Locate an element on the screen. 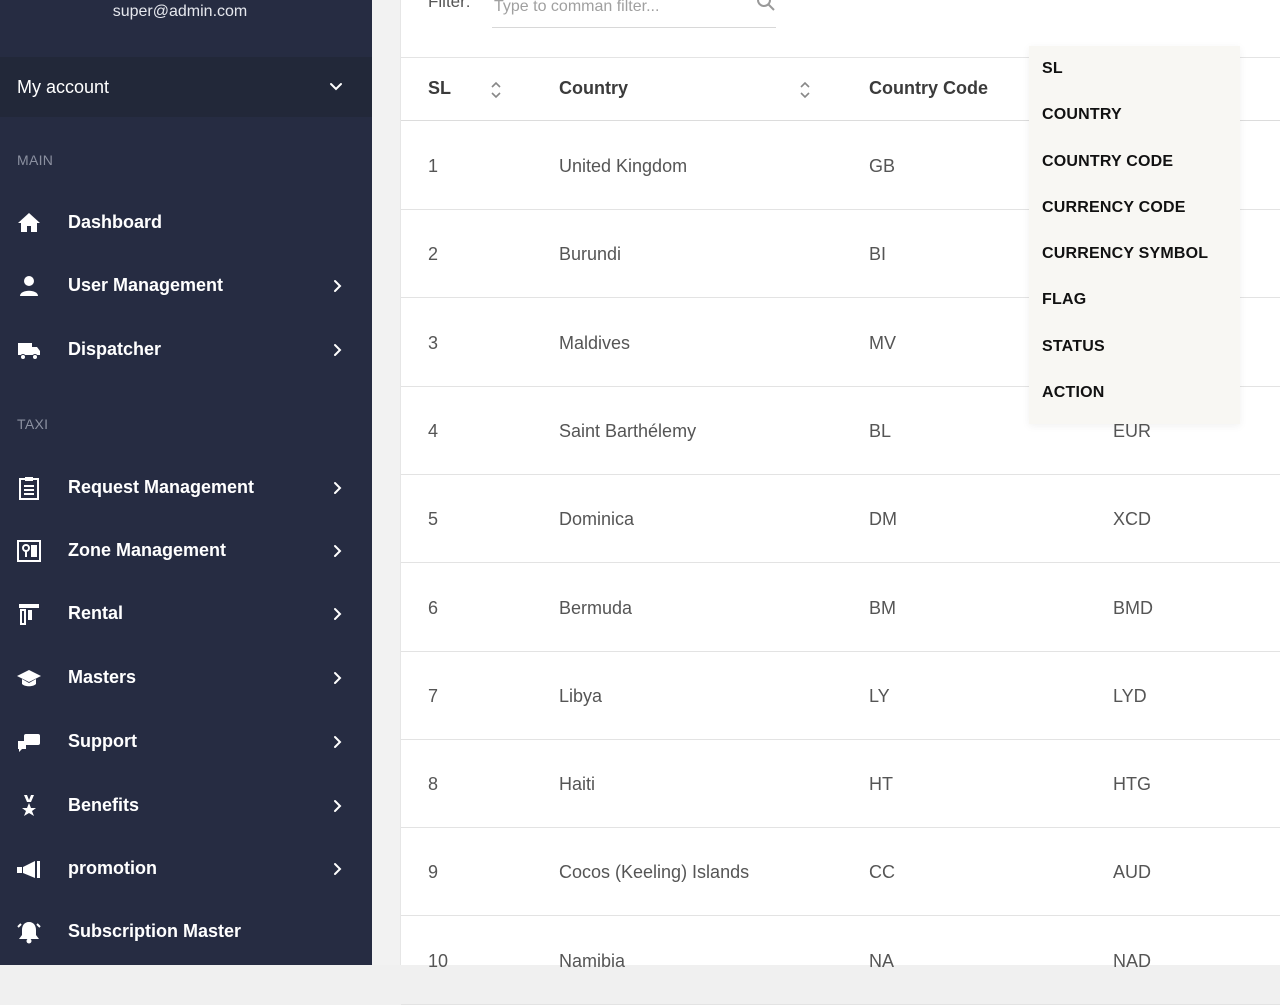 The height and width of the screenshot is (1005, 1280). cell-country: Cocos (Keeling) Islands is located at coordinates (654, 872).